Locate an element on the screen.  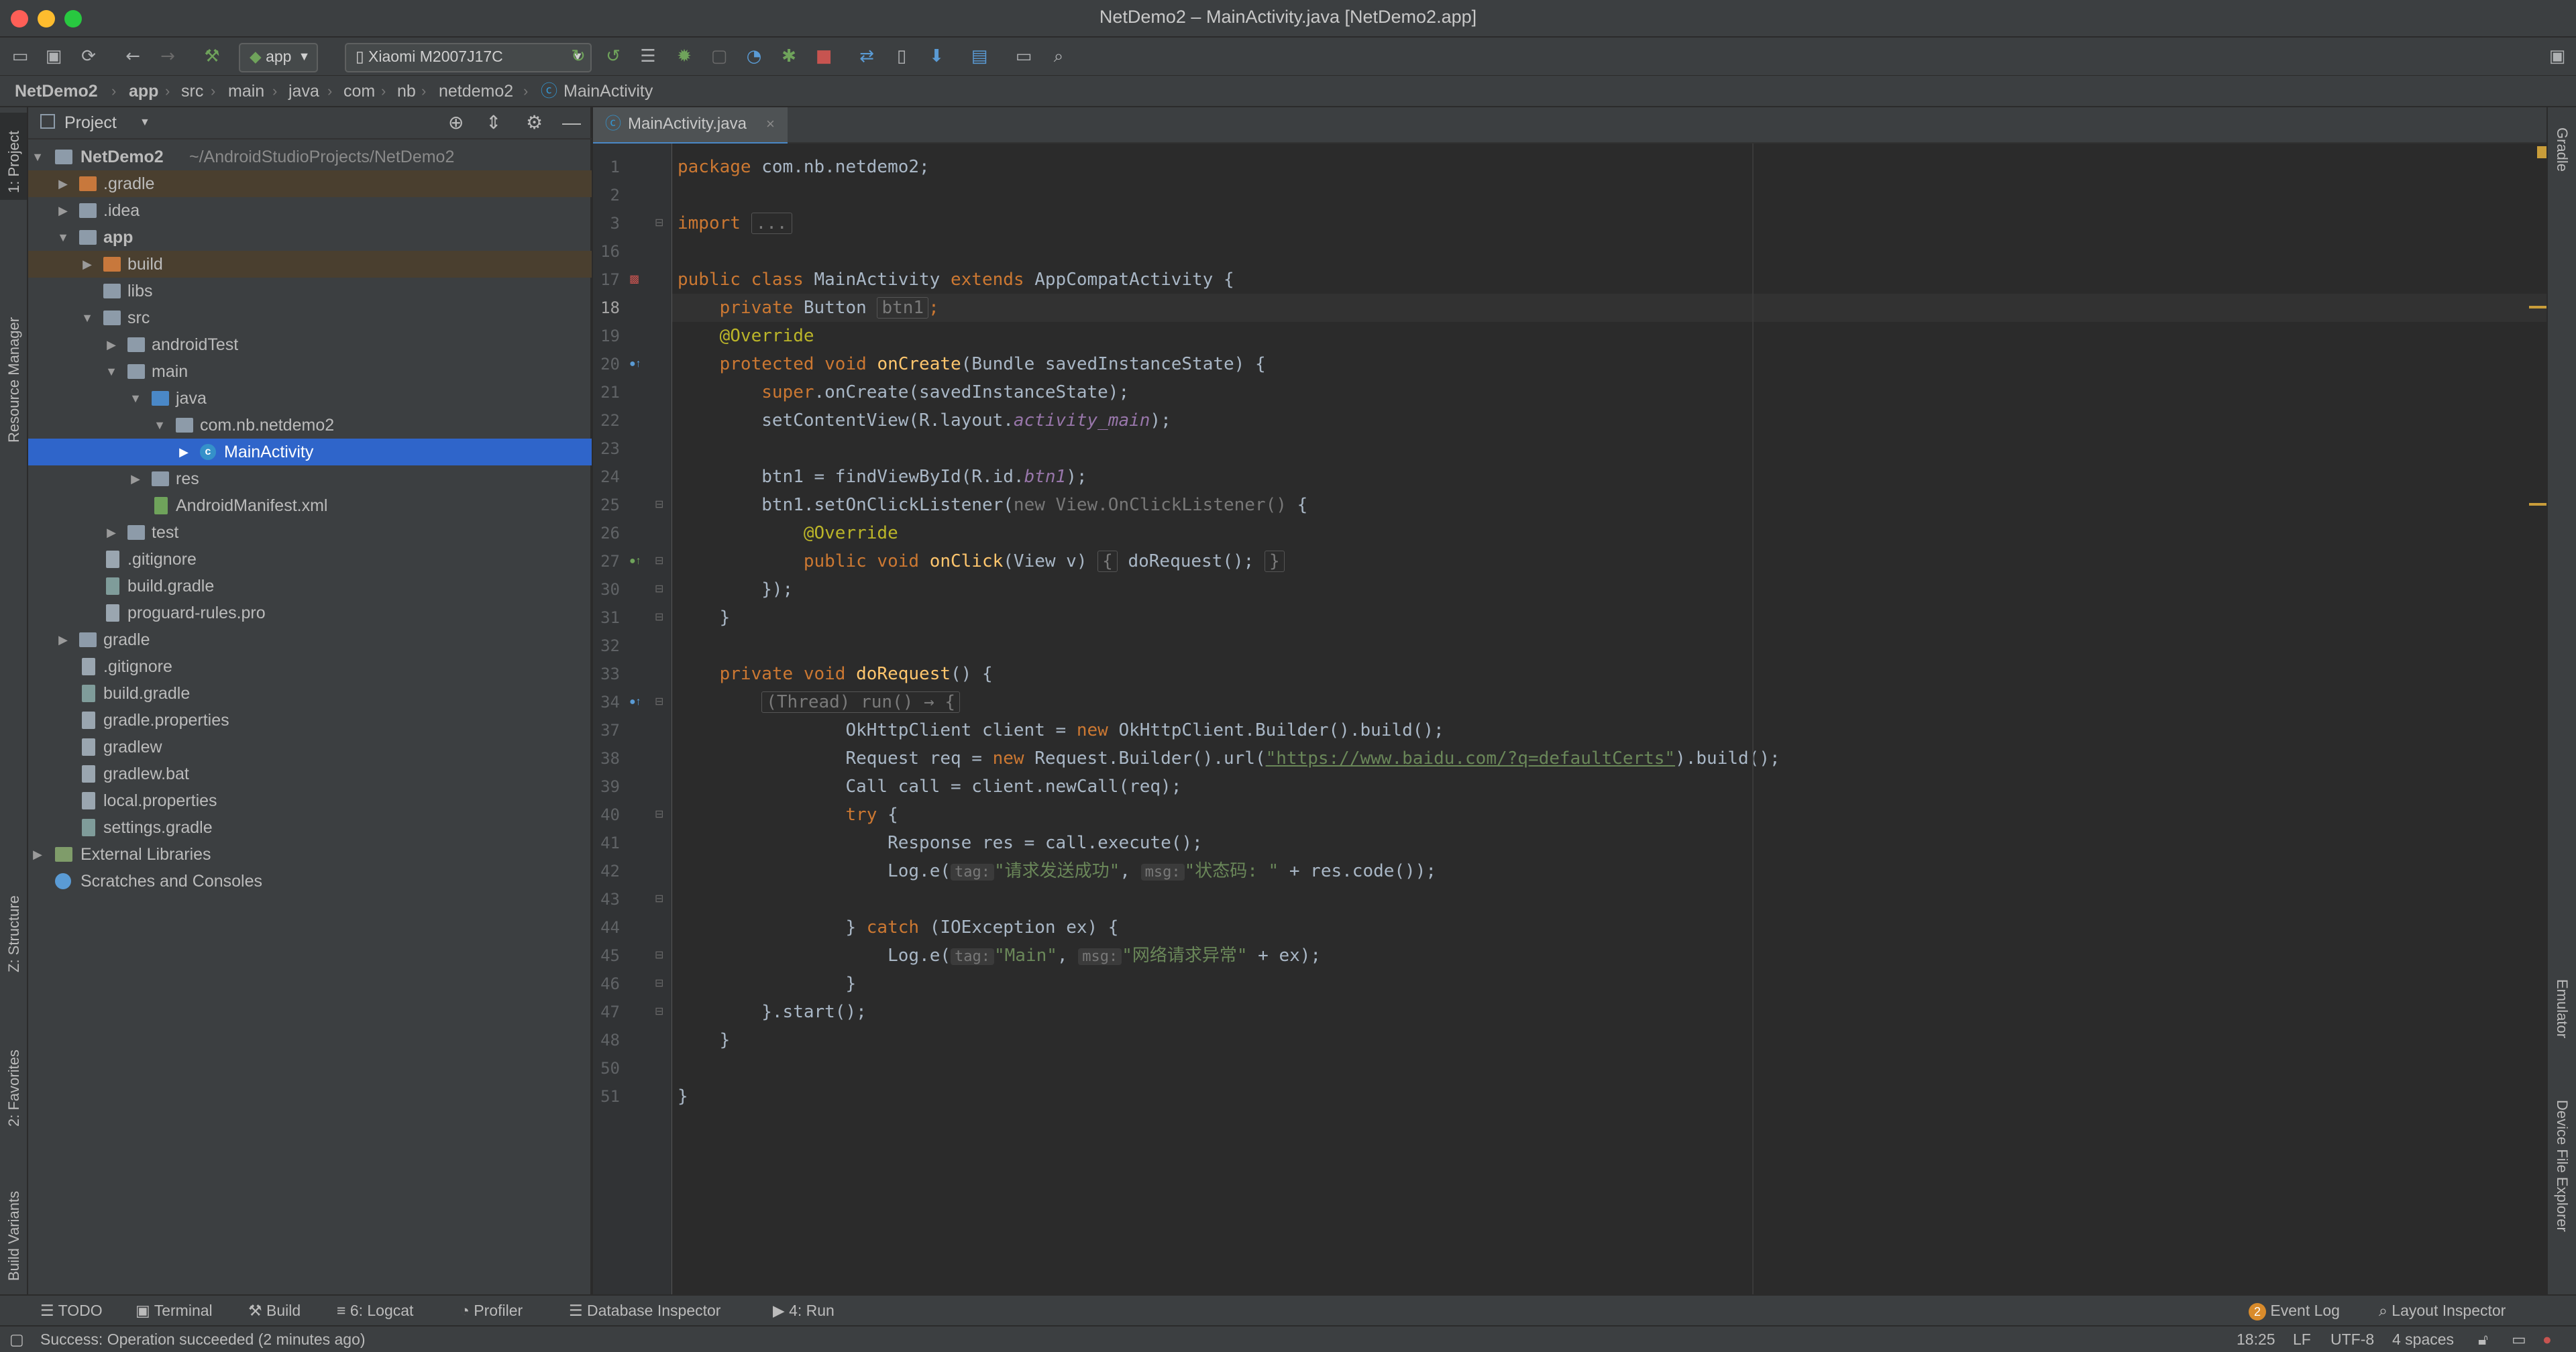
profile-icon: ◔ is located at coordinates (754, 56).